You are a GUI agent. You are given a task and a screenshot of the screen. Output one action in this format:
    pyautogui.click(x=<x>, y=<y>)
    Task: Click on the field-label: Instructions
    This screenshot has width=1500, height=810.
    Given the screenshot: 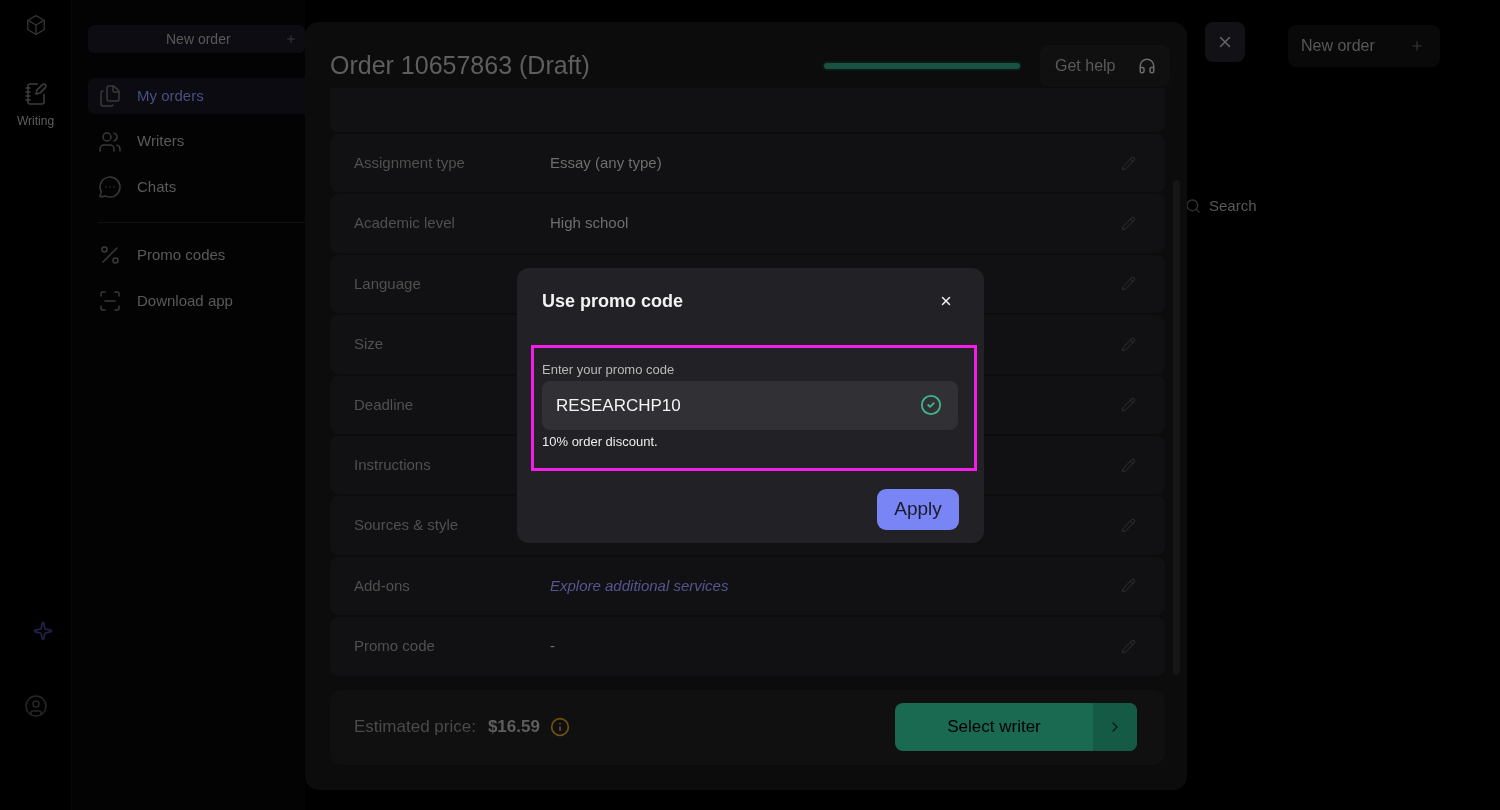 What is the action you would take?
    pyautogui.click(x=393, y=464)
    